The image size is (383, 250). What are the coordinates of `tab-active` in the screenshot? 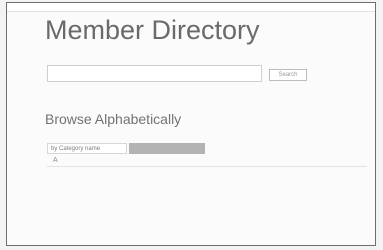 It's located at (167, 148).